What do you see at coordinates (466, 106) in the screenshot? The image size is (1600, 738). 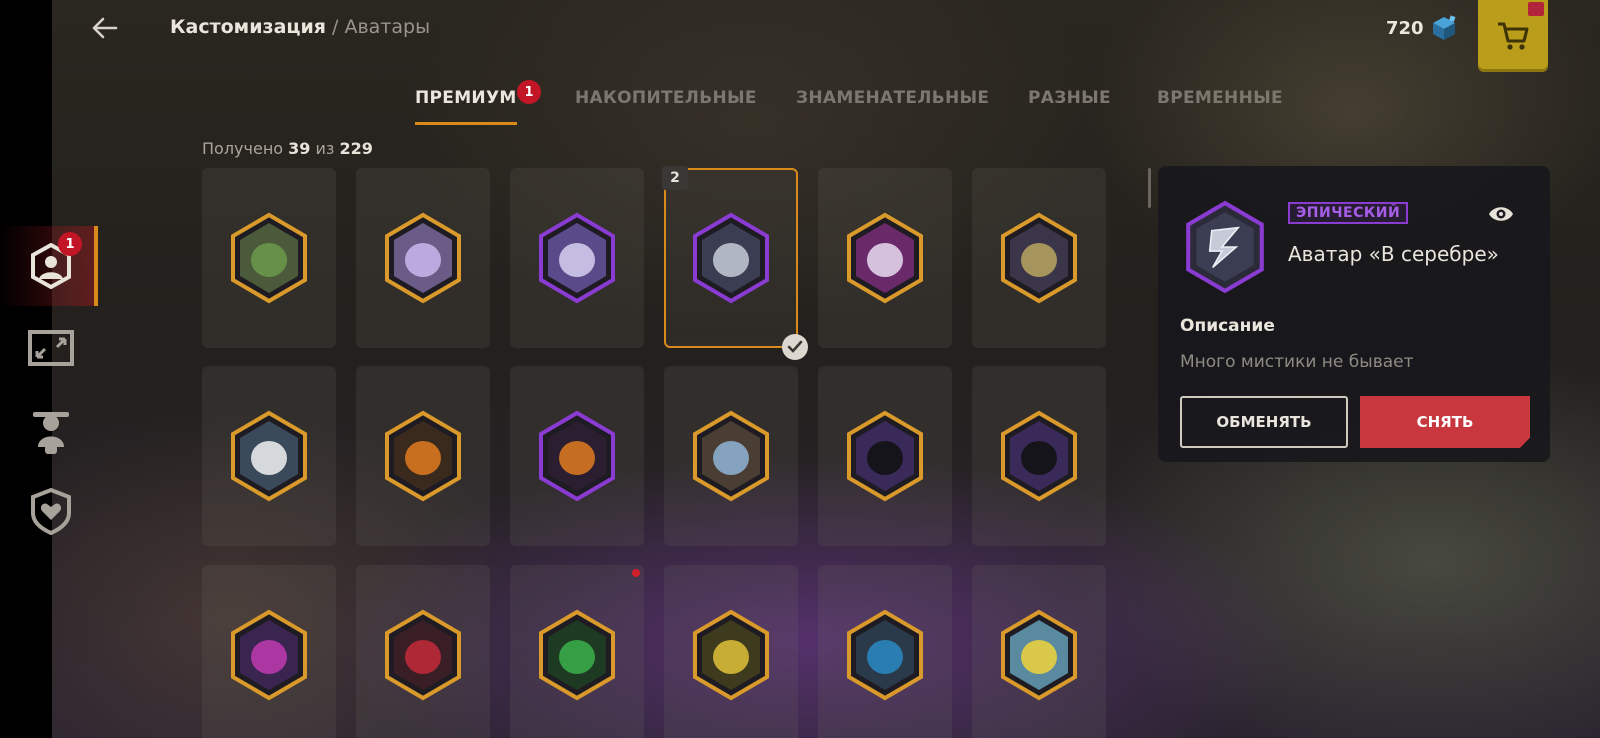 I see `tab-premium: ПРЕМИУМ` at bounding box center [466, 106].